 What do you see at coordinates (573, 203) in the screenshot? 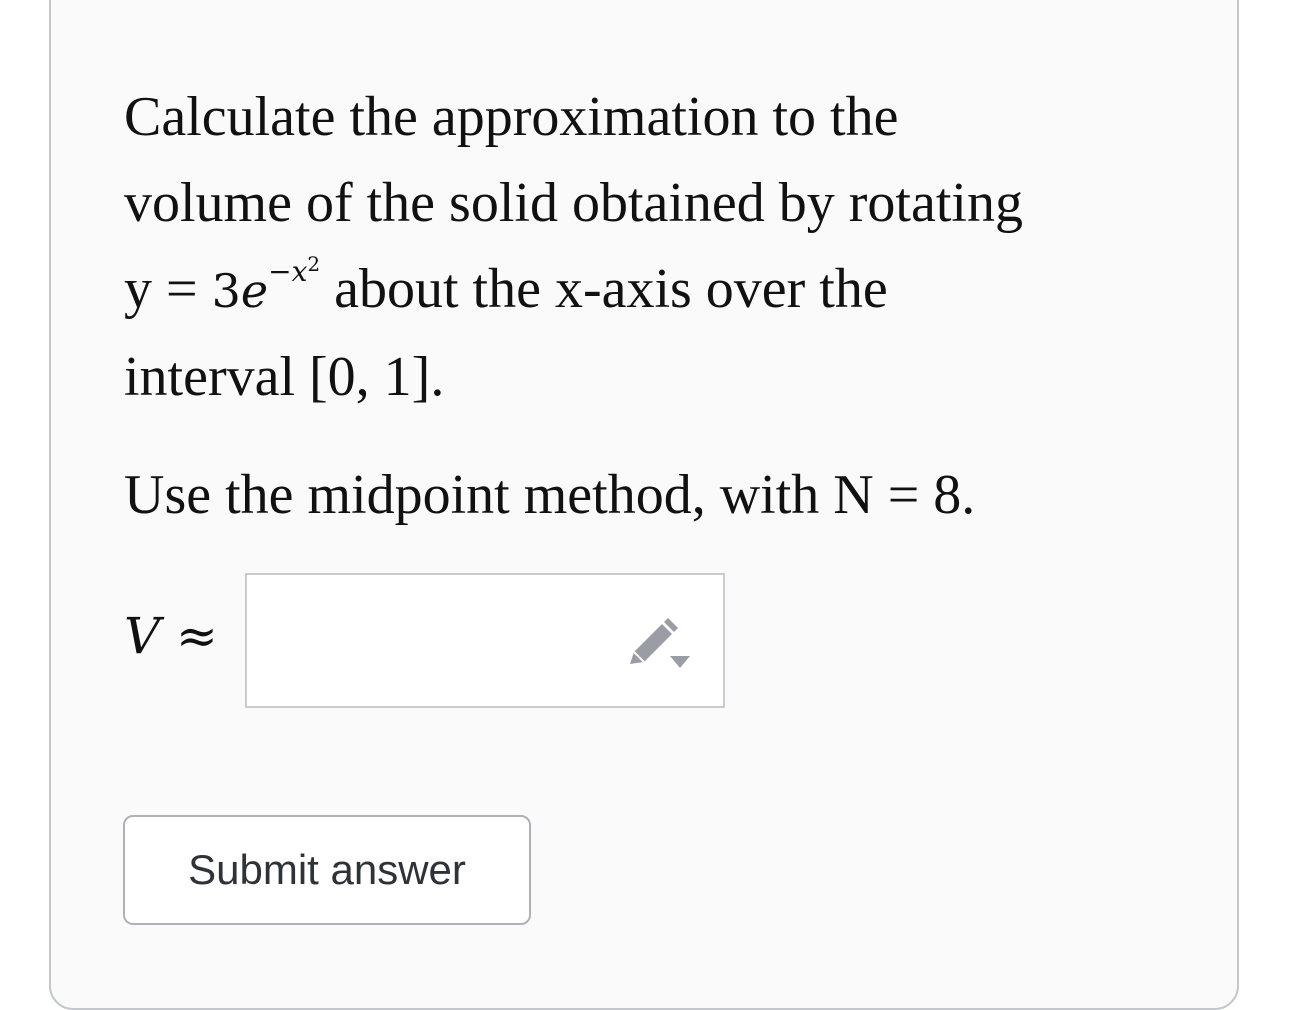
I see `question-line-2: volume of the solid obtained by rotating` at bounding box center [573, 203].